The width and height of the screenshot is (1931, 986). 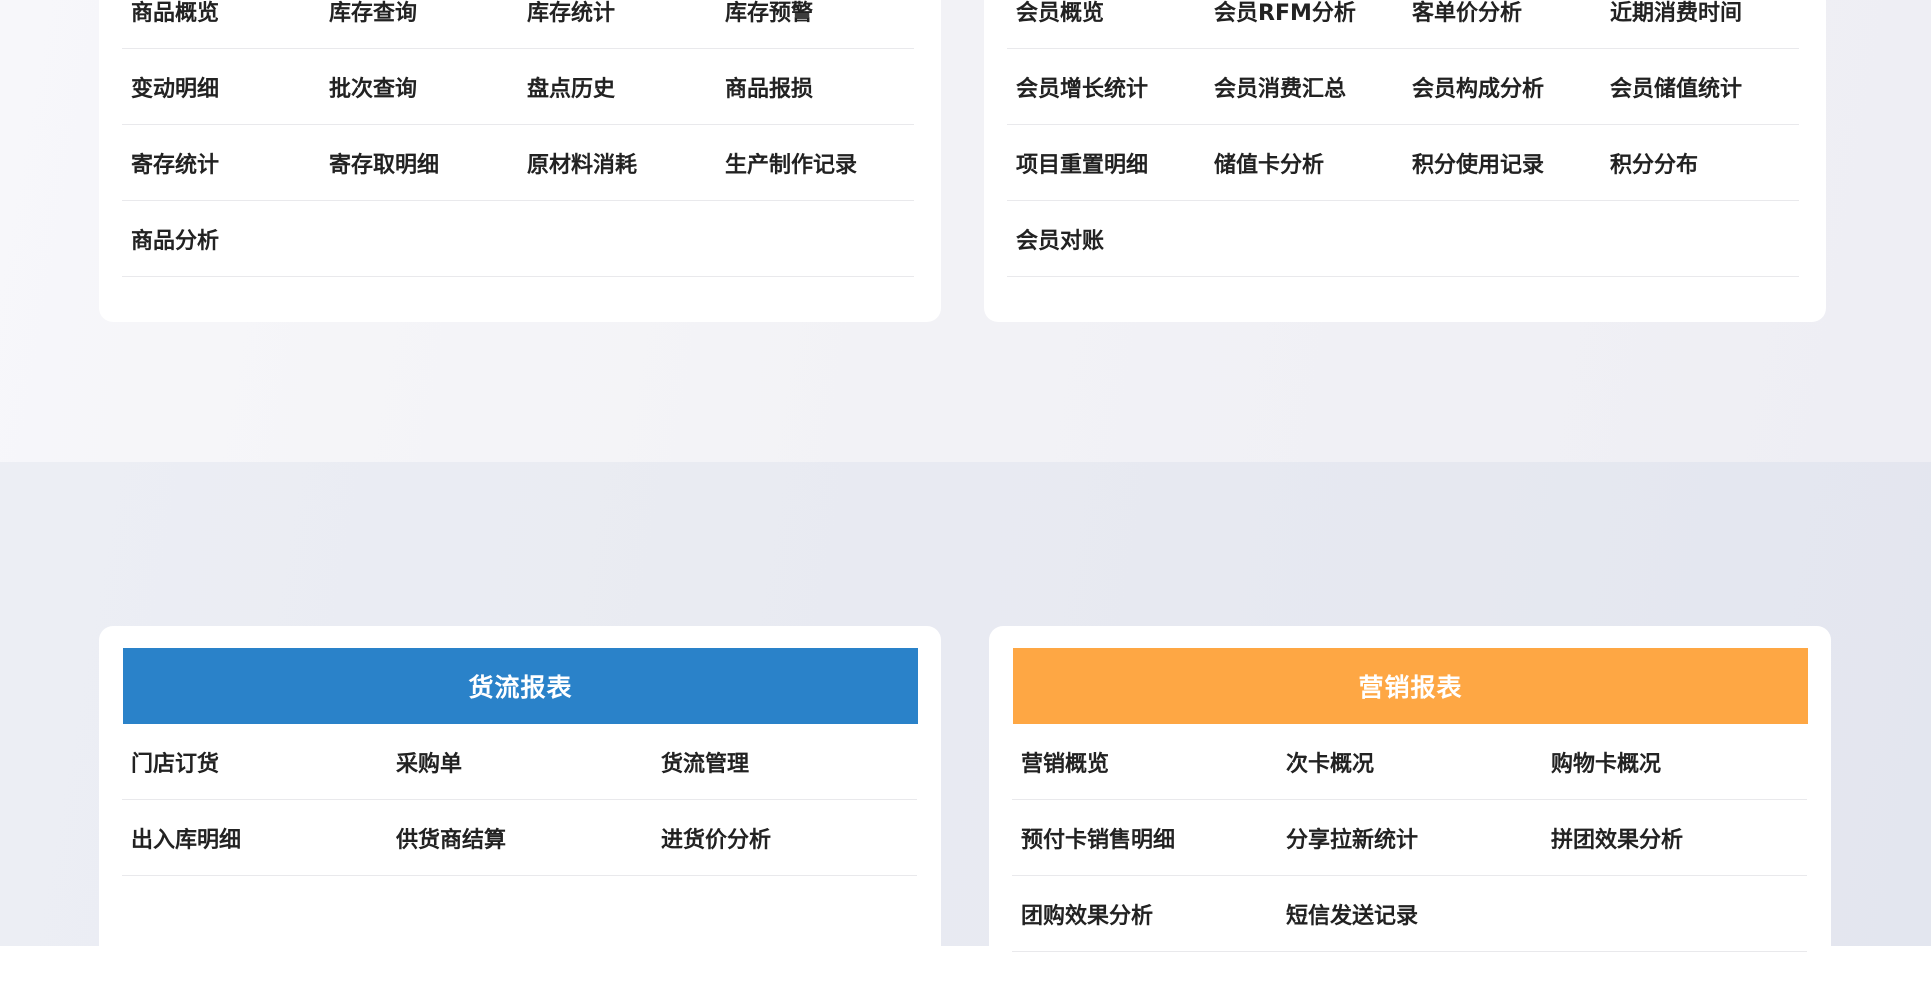 I want to click on marketing-report-header: 营销报表, so click(x=1410, y=686).